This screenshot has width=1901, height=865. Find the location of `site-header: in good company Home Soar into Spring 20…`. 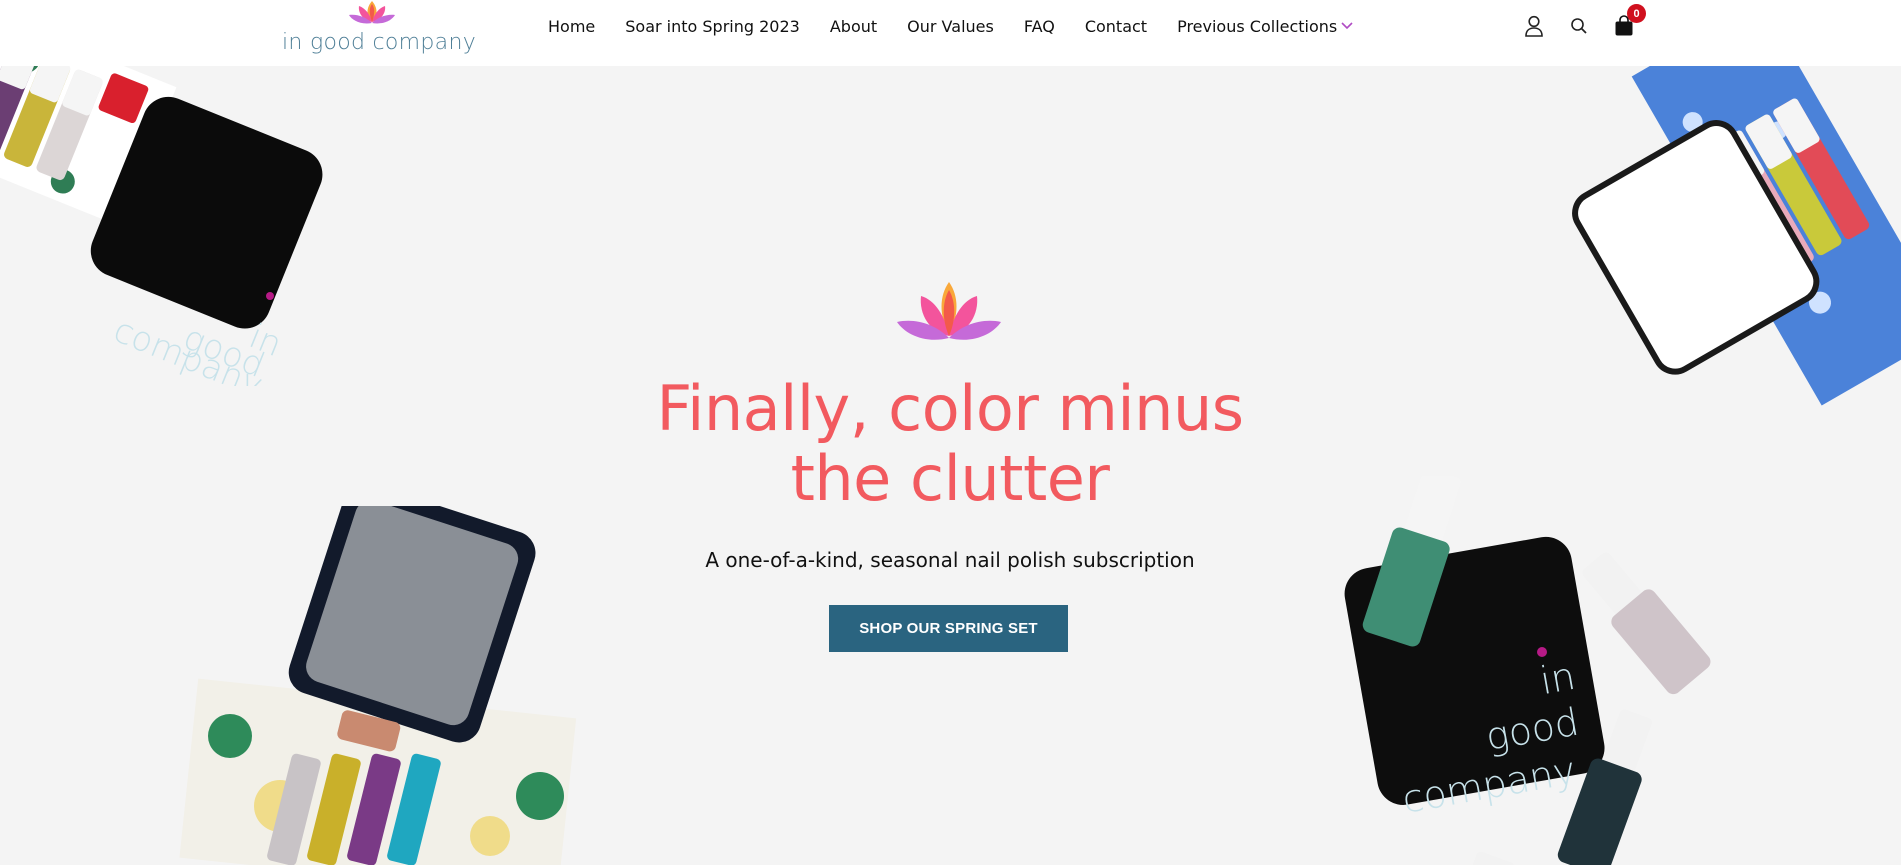

site-header: in good company Home Soar into Spring 20… is located at coordinates (950, 33).